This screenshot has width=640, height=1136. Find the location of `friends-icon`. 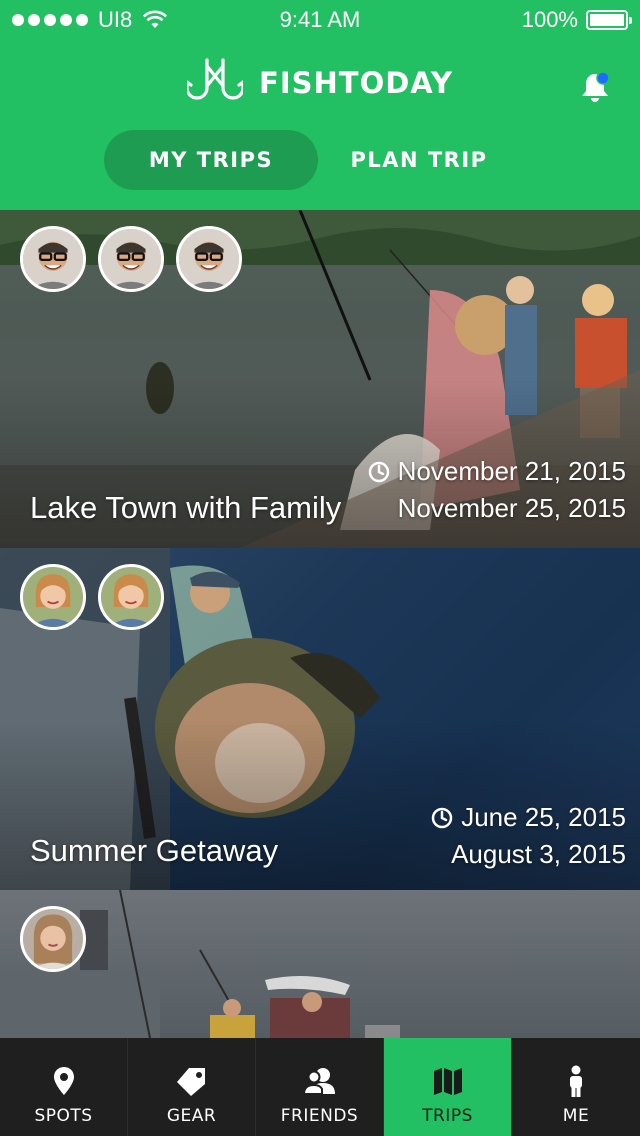

friends-icon is located at coordinates (318, 1081).